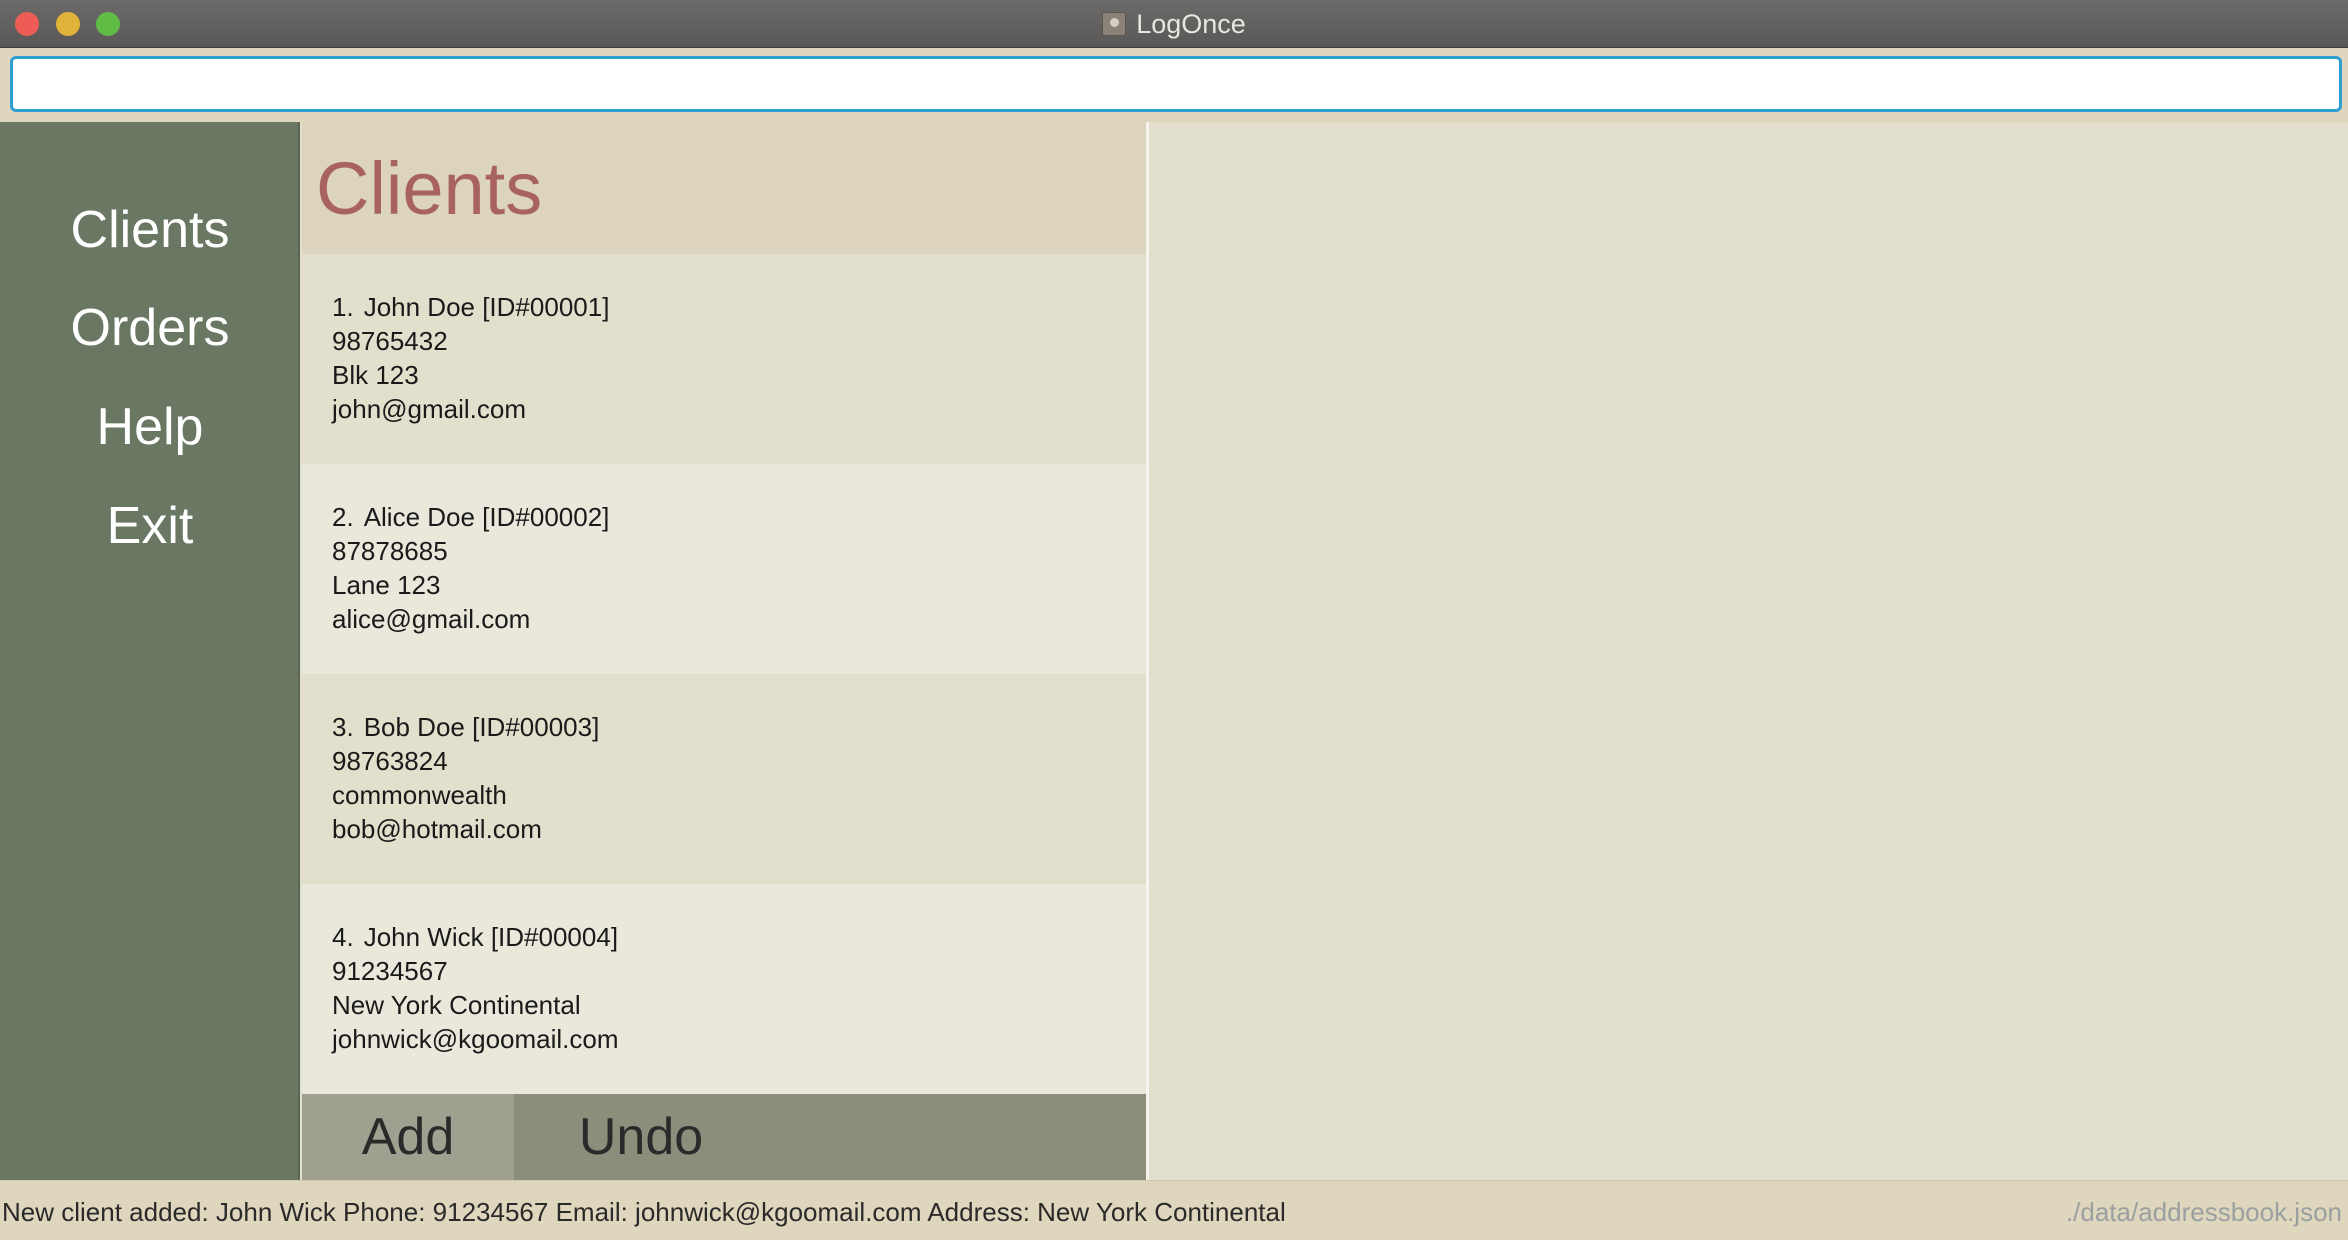 The image size is (2348, 1240). I want to click on page-title: Clients, so click(429, 188).